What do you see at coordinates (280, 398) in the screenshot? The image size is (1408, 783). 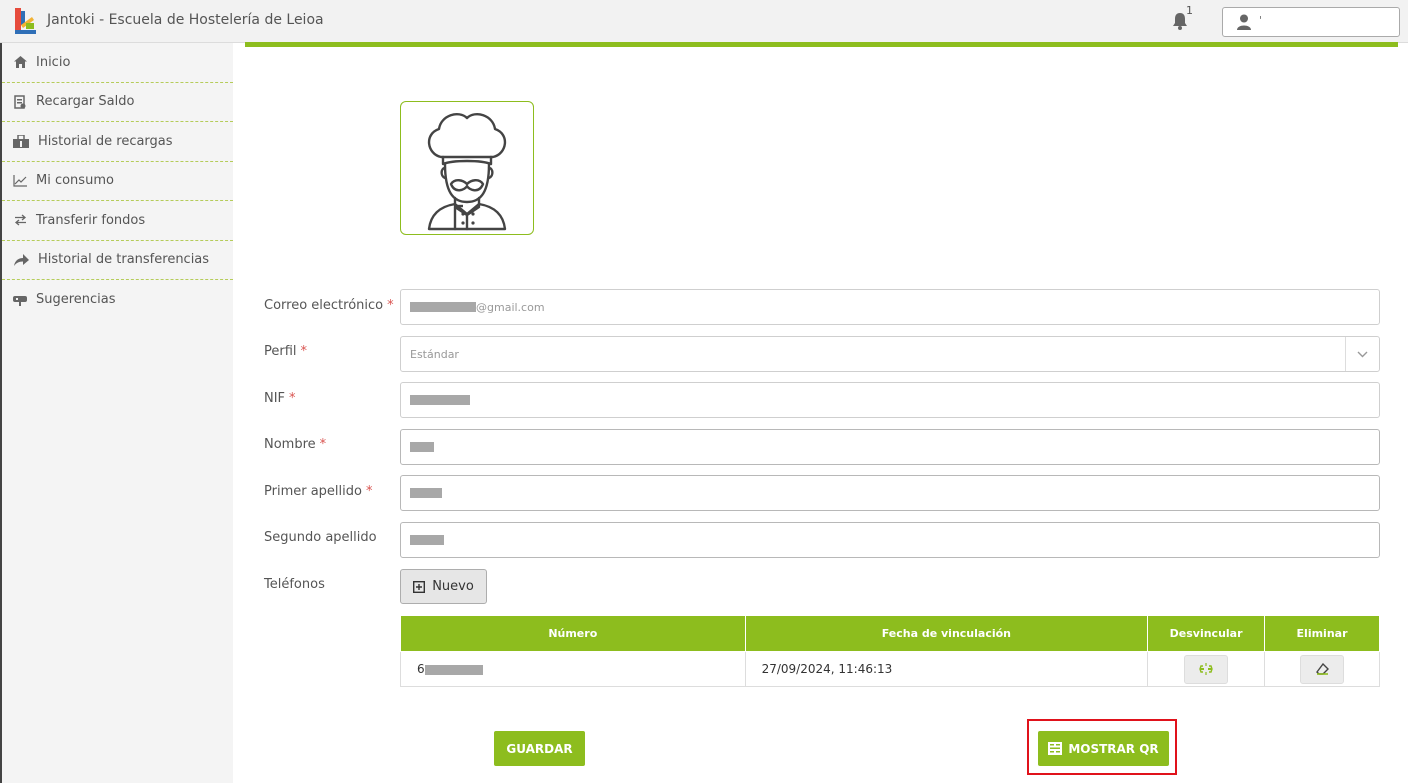 I see `nif-label: NIF *` at bounding box center [280, 398].